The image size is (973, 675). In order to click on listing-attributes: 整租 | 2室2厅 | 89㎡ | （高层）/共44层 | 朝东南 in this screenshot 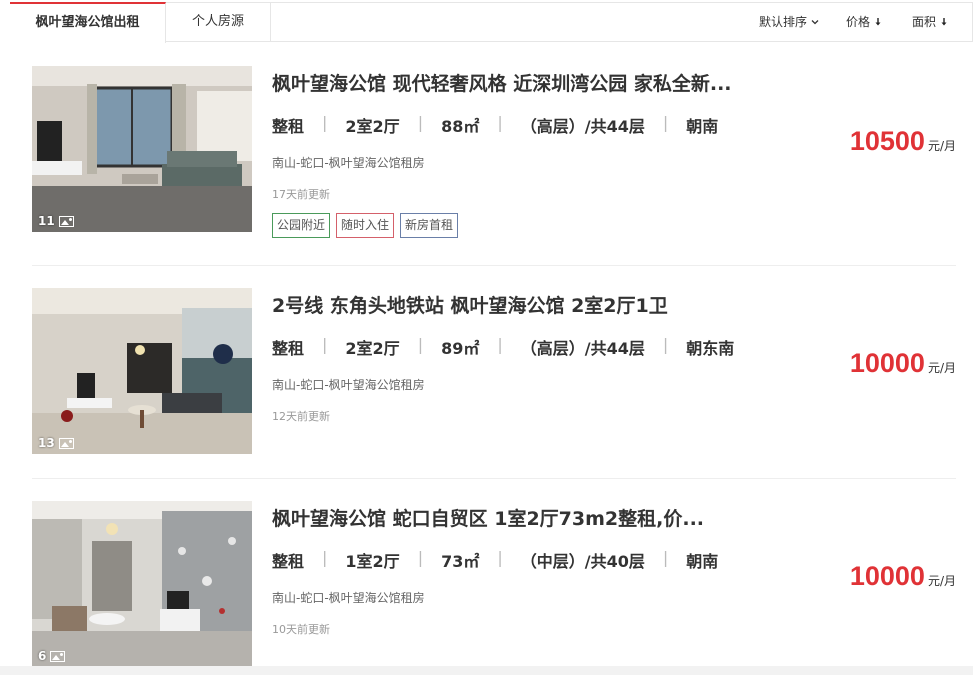, I will do `click(503, 346)`.